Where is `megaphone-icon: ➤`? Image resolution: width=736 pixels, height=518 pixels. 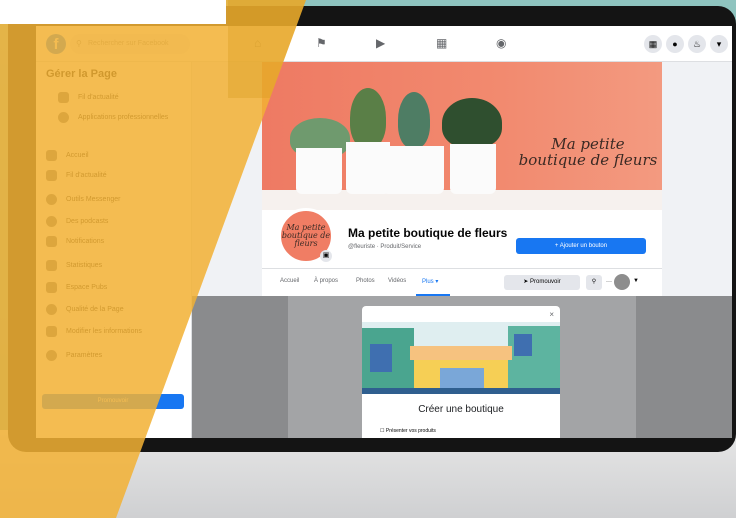
megaphone-icon: ➤ is located at coordinates (526, 282).